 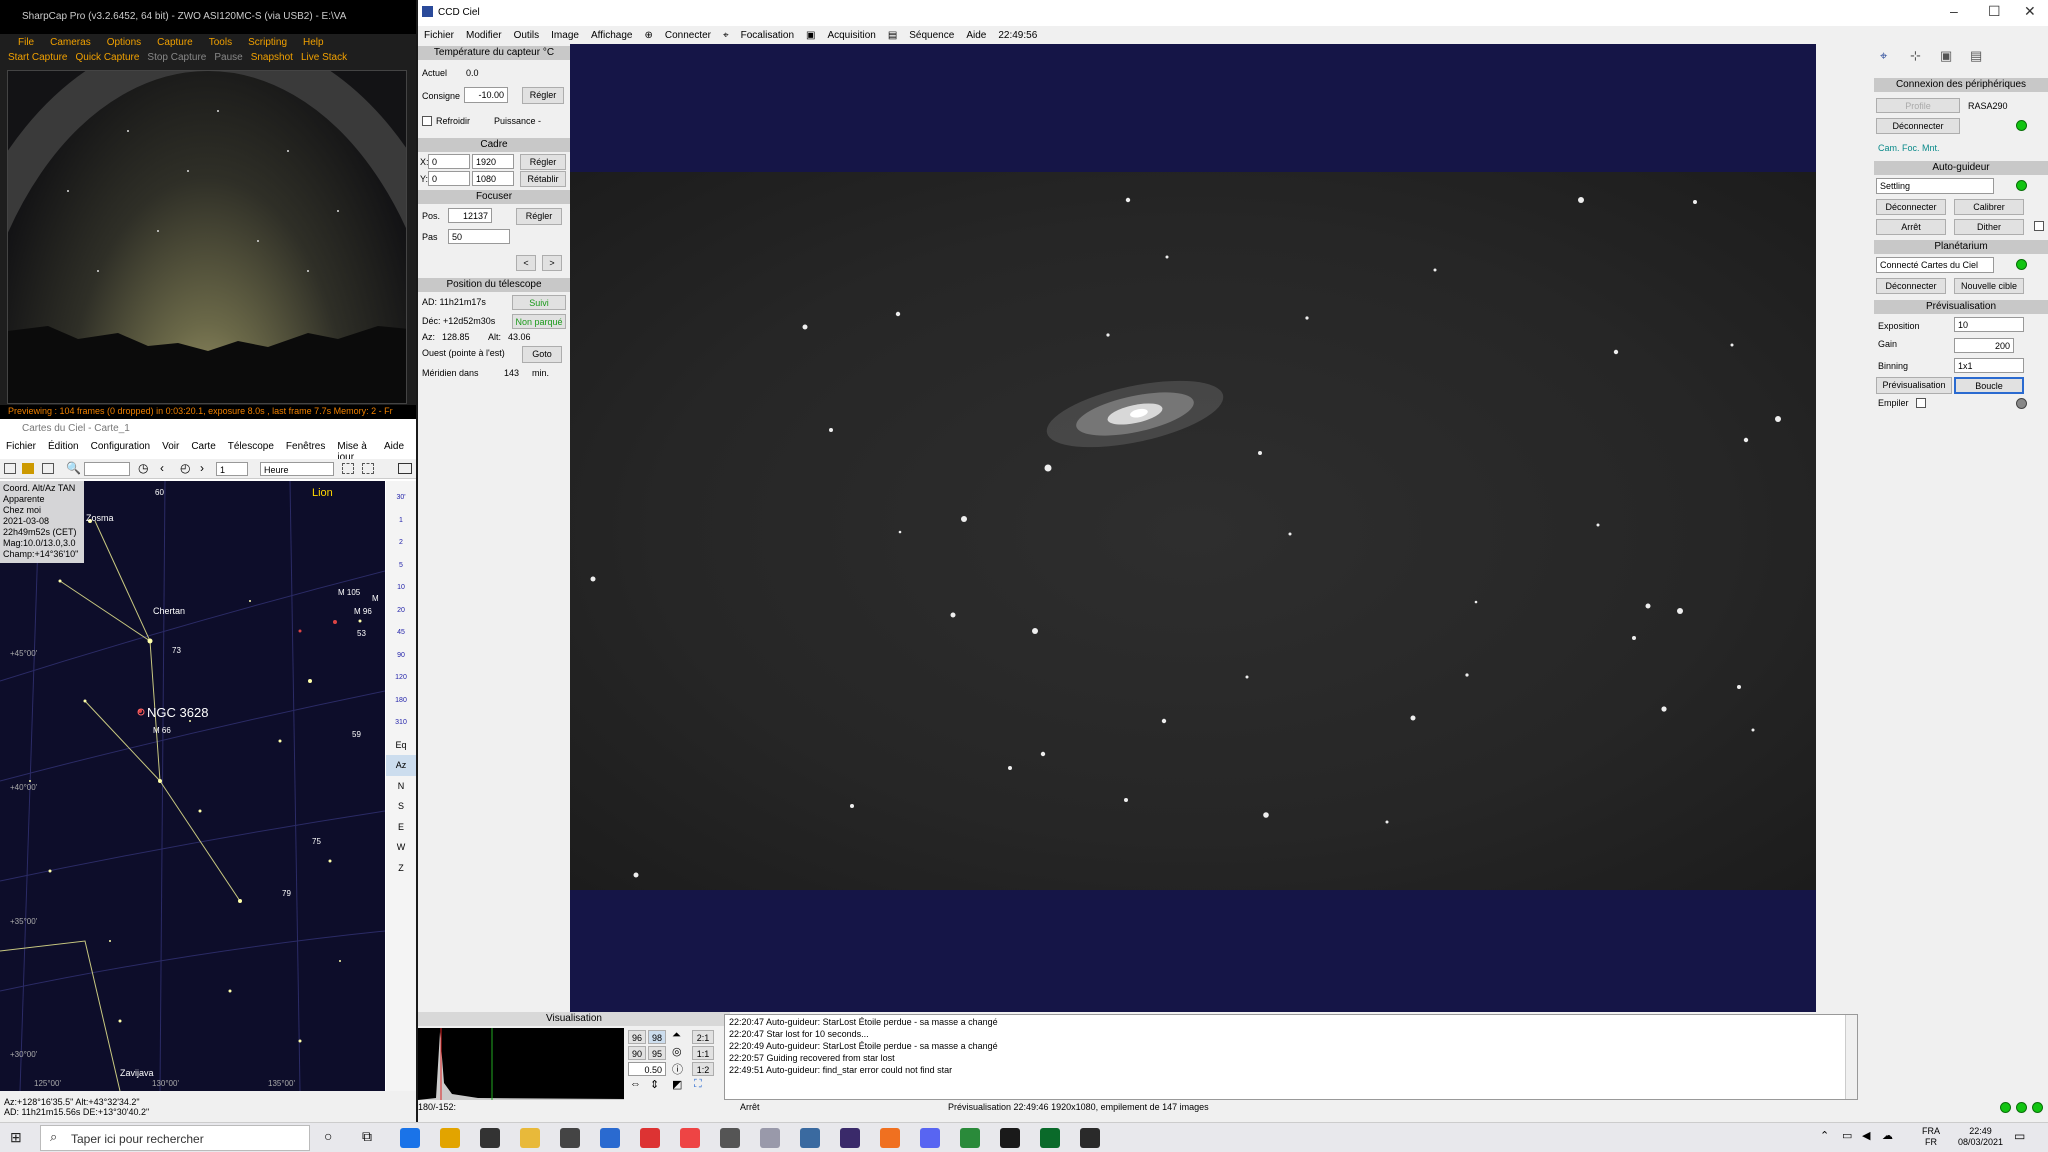 I want to click on terminal-icon, so click(x=490, y=1138).